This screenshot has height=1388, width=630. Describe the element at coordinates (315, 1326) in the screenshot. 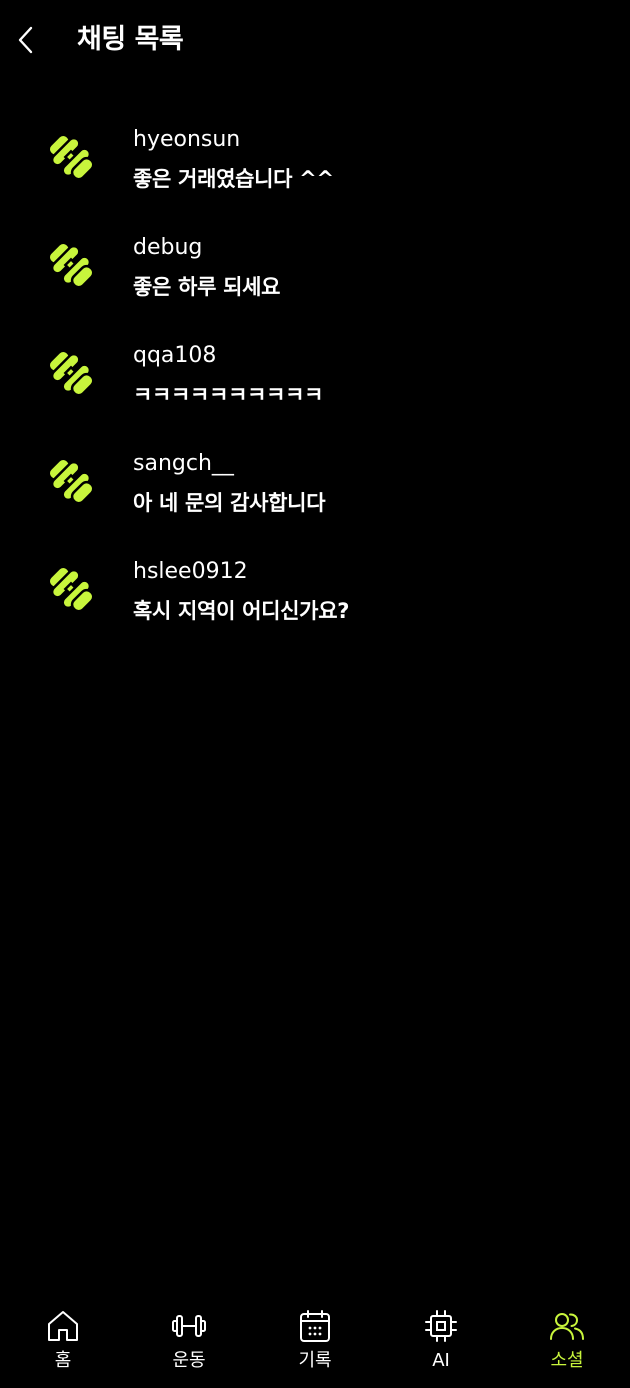

I see `calendar-icon` at that location.